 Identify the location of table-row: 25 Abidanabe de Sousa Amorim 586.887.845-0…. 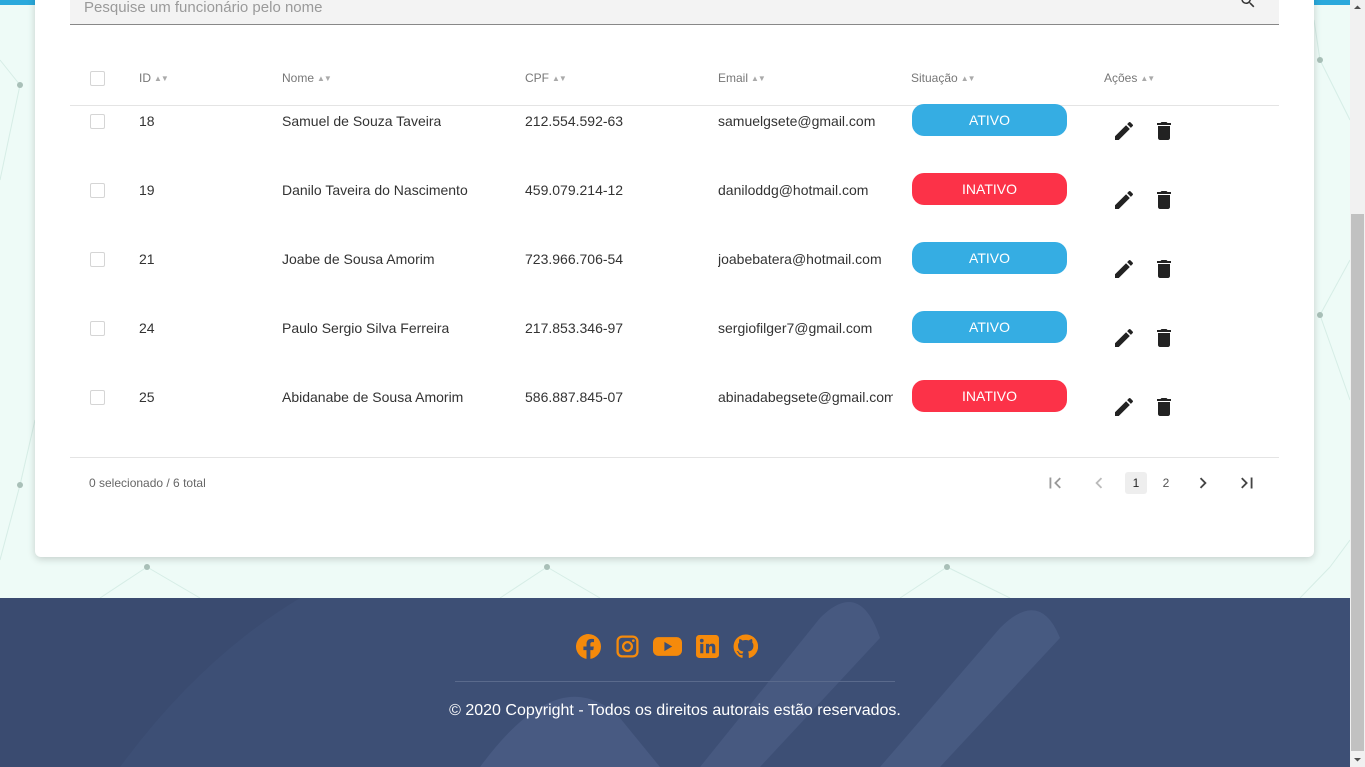
(674, 415).